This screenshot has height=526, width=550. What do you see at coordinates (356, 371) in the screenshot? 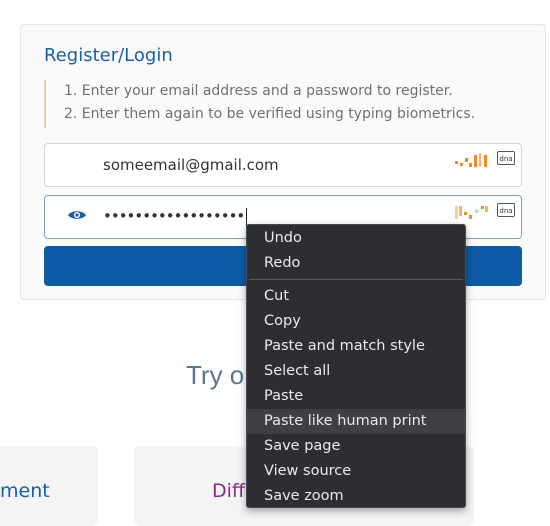
I see `menu-item-select-all: Select all` at bounding box center [356, 371].